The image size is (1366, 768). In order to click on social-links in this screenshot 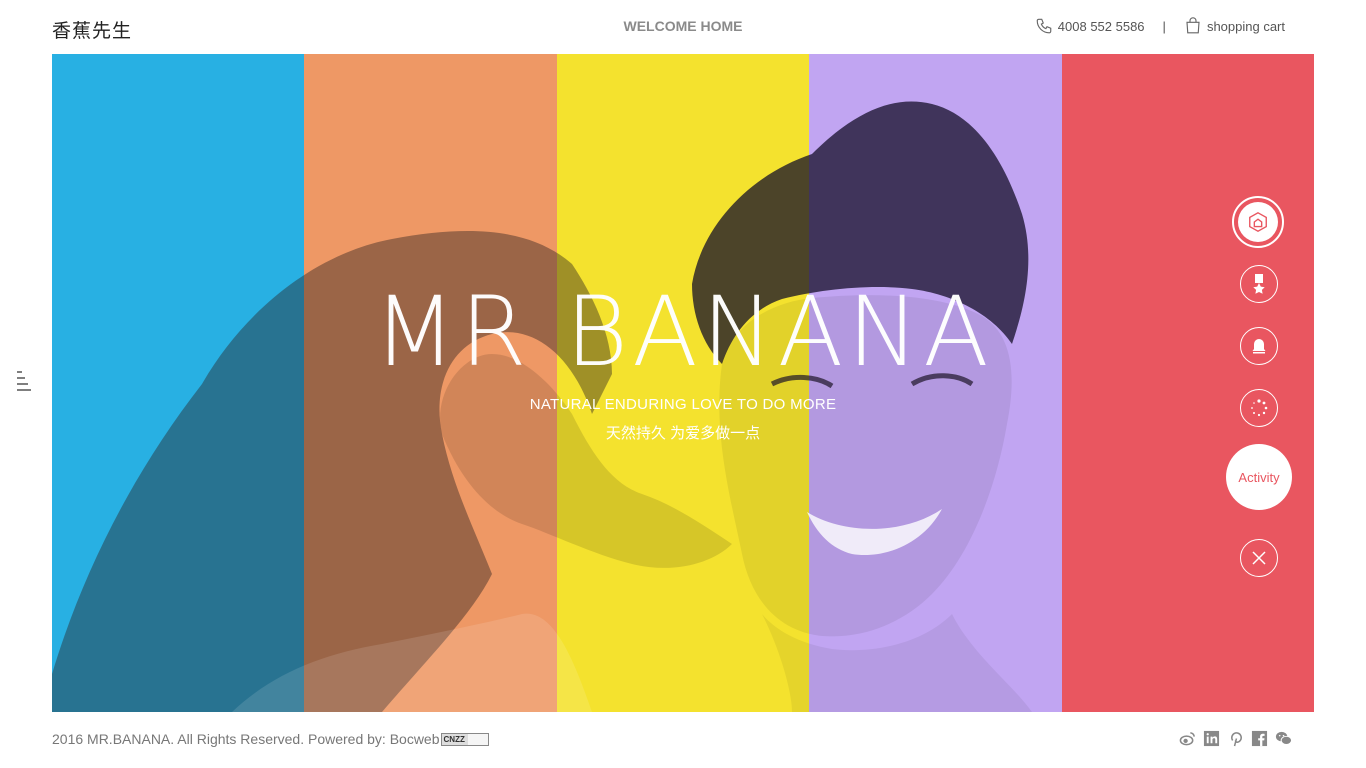, I will do `click(1235, 738)`.